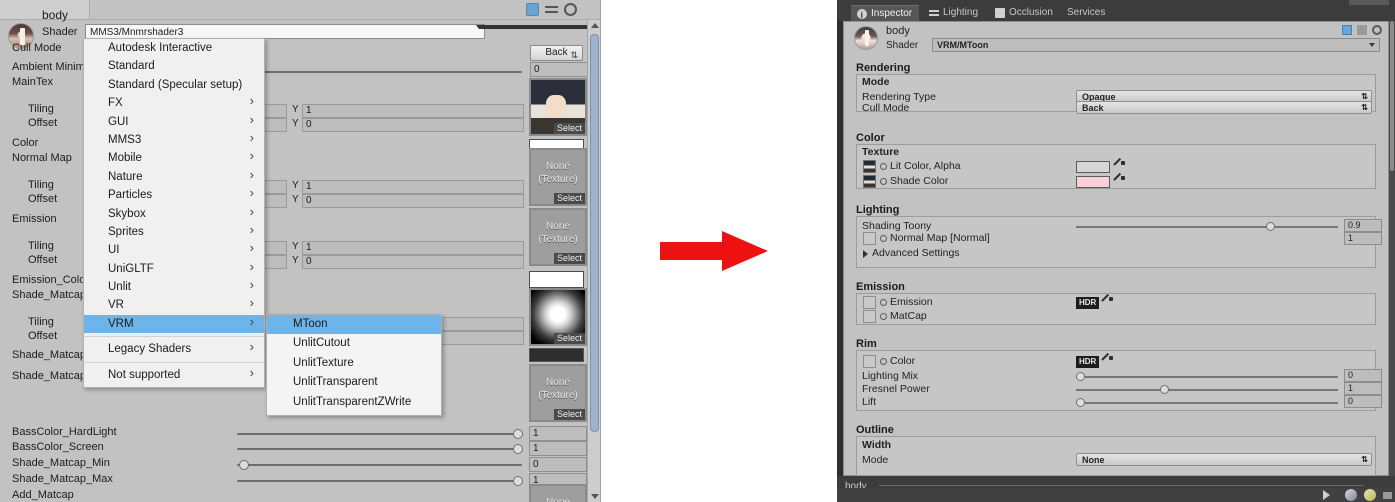  I want to click on chevron-right-icon, so click(865, 254).